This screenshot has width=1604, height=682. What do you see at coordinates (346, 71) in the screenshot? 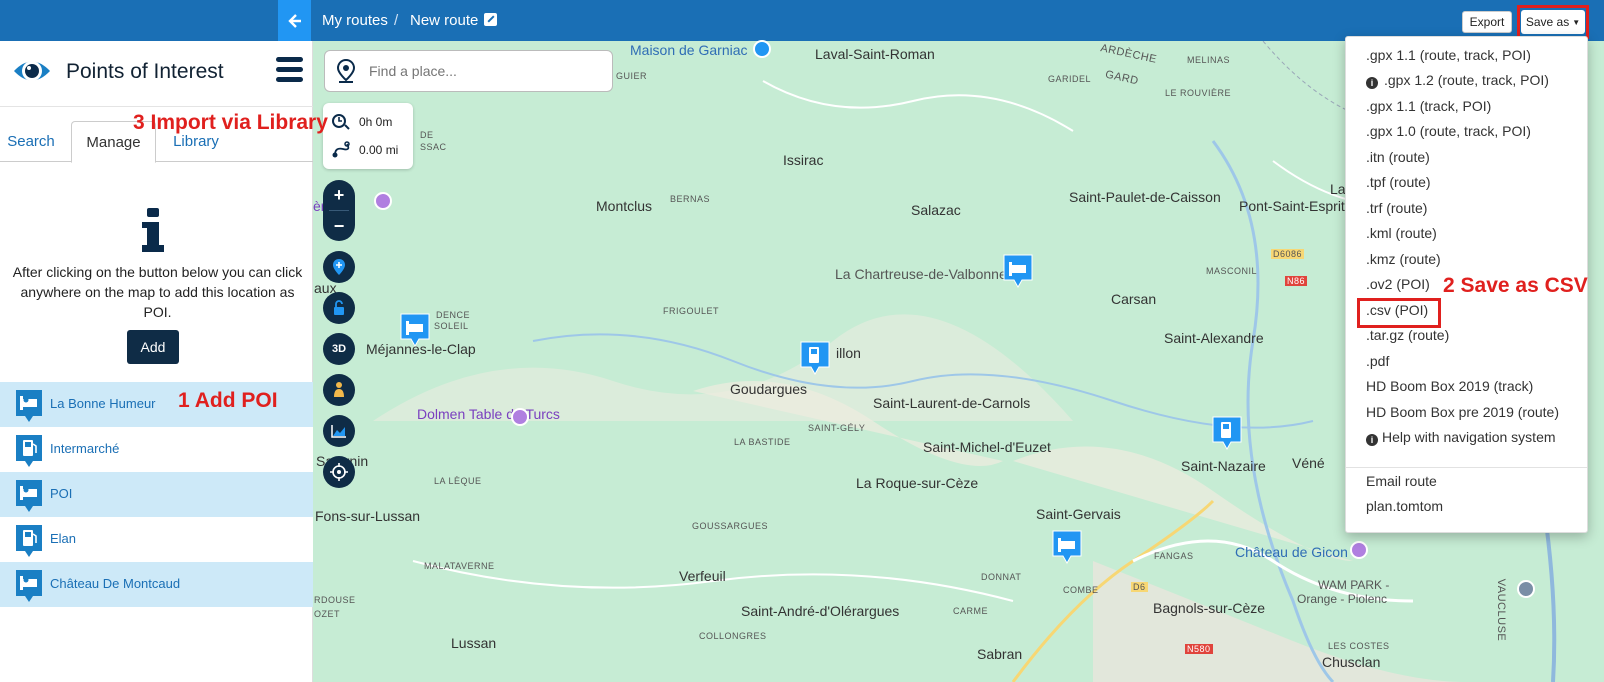
I see `location-pin-icon` at bounding box center [346, 71].